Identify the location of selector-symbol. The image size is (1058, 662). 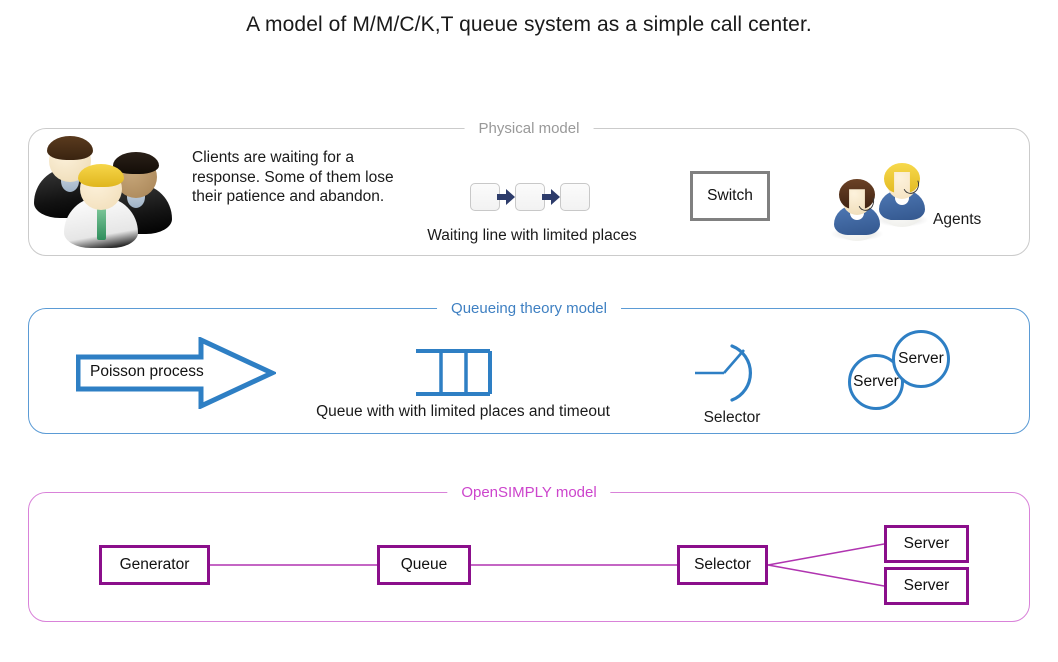
(724, 373).